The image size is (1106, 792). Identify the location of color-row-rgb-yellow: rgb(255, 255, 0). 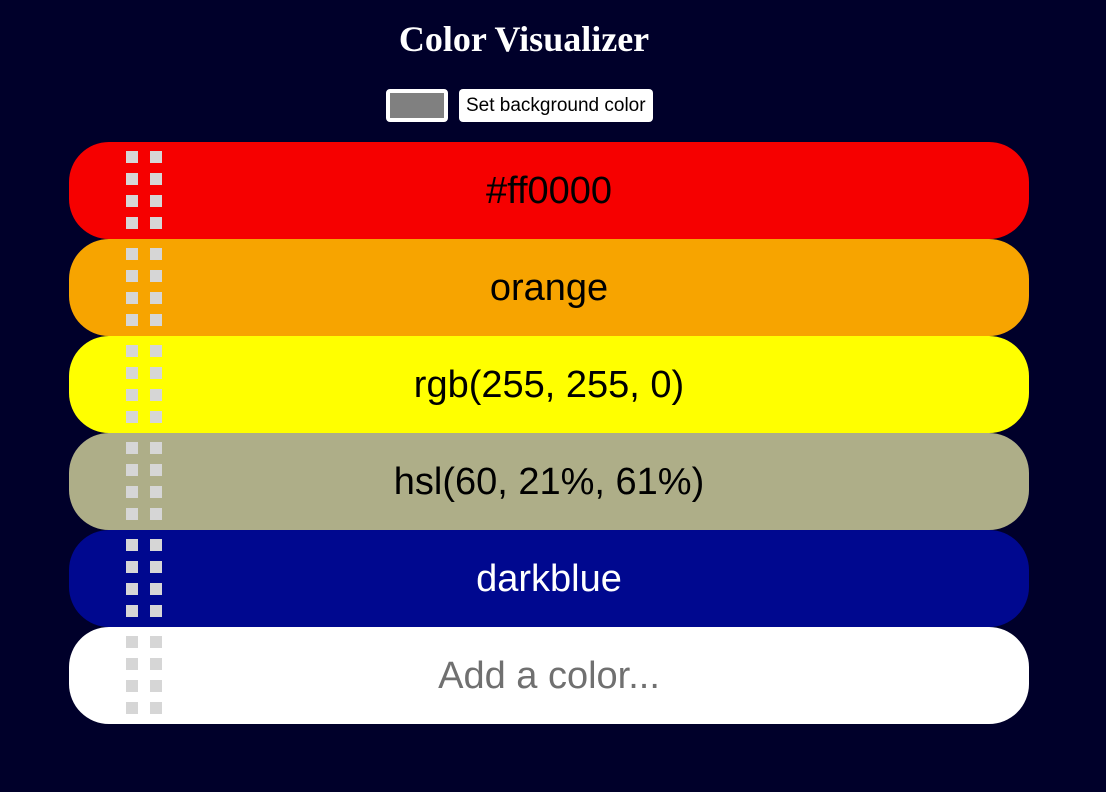
(549, 384).